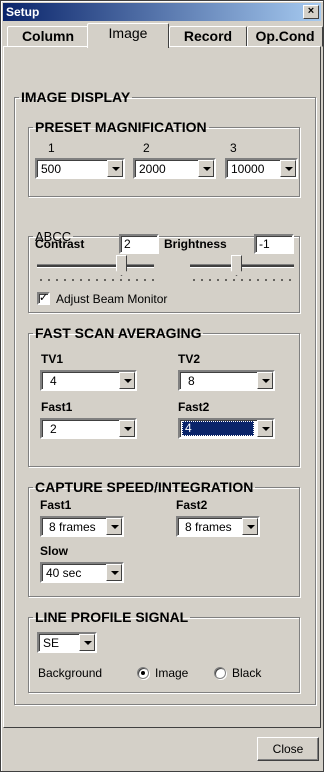 The width and height of the screenshot is (324, 772). Describe the element at coordinates (76, 97) in the screenshot. I see `image-display-title: IMAGE DISPLAY` at that location.